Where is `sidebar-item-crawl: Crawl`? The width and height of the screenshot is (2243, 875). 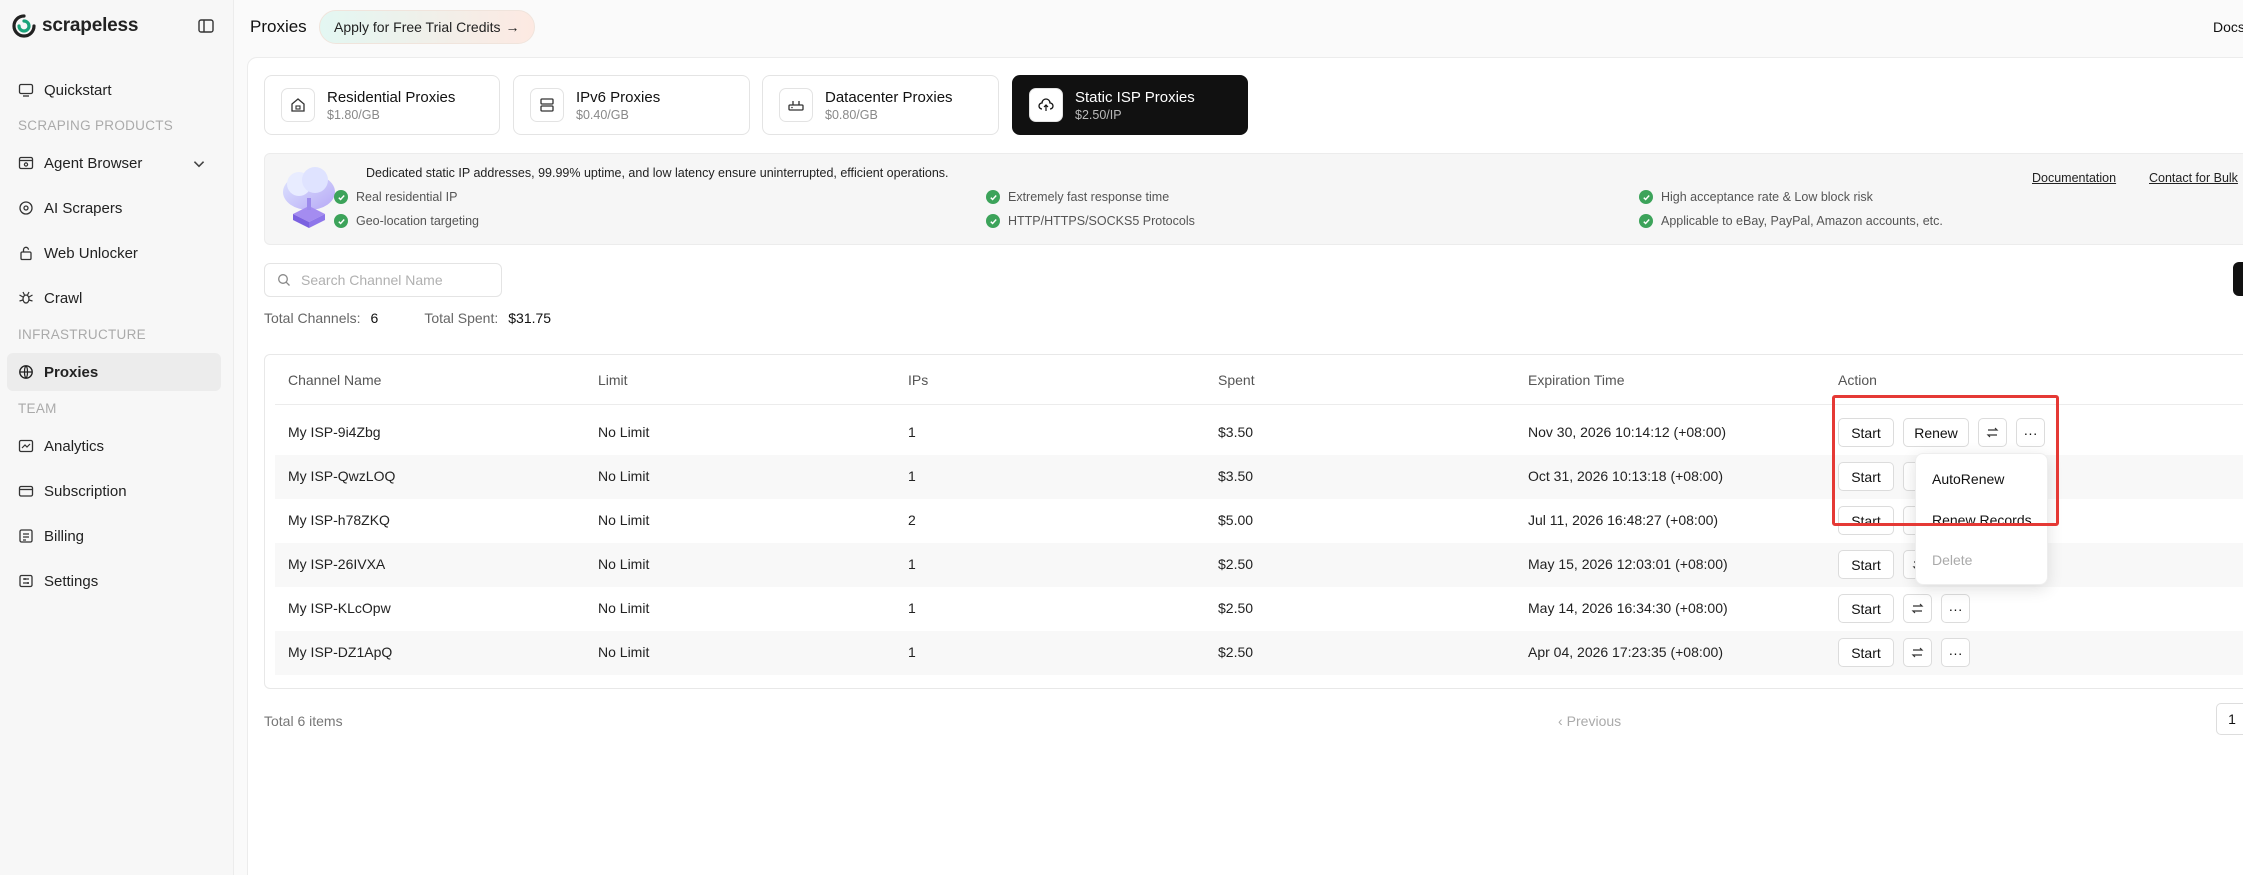 sidebar-item-crawl: Crawl is located at coordinates (114, 298).